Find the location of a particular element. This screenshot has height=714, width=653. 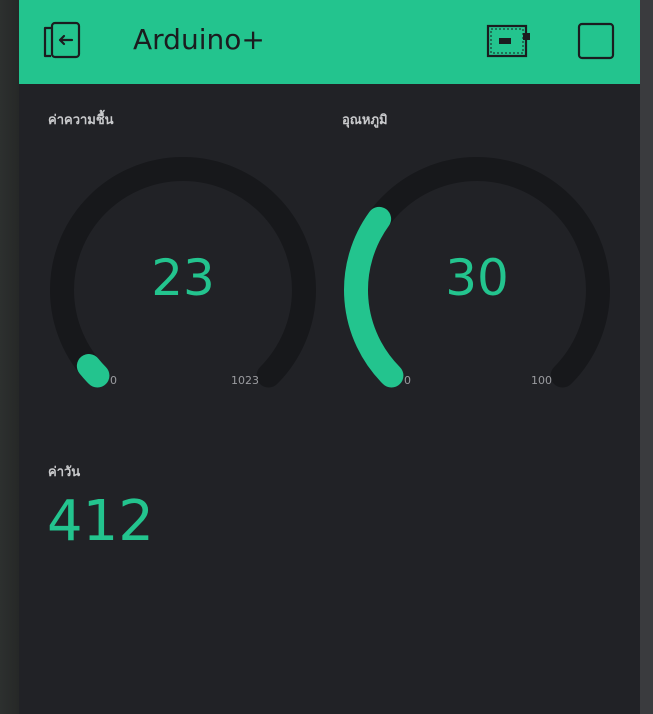

gauge-value: 30 is located at coordinates (477, 278).